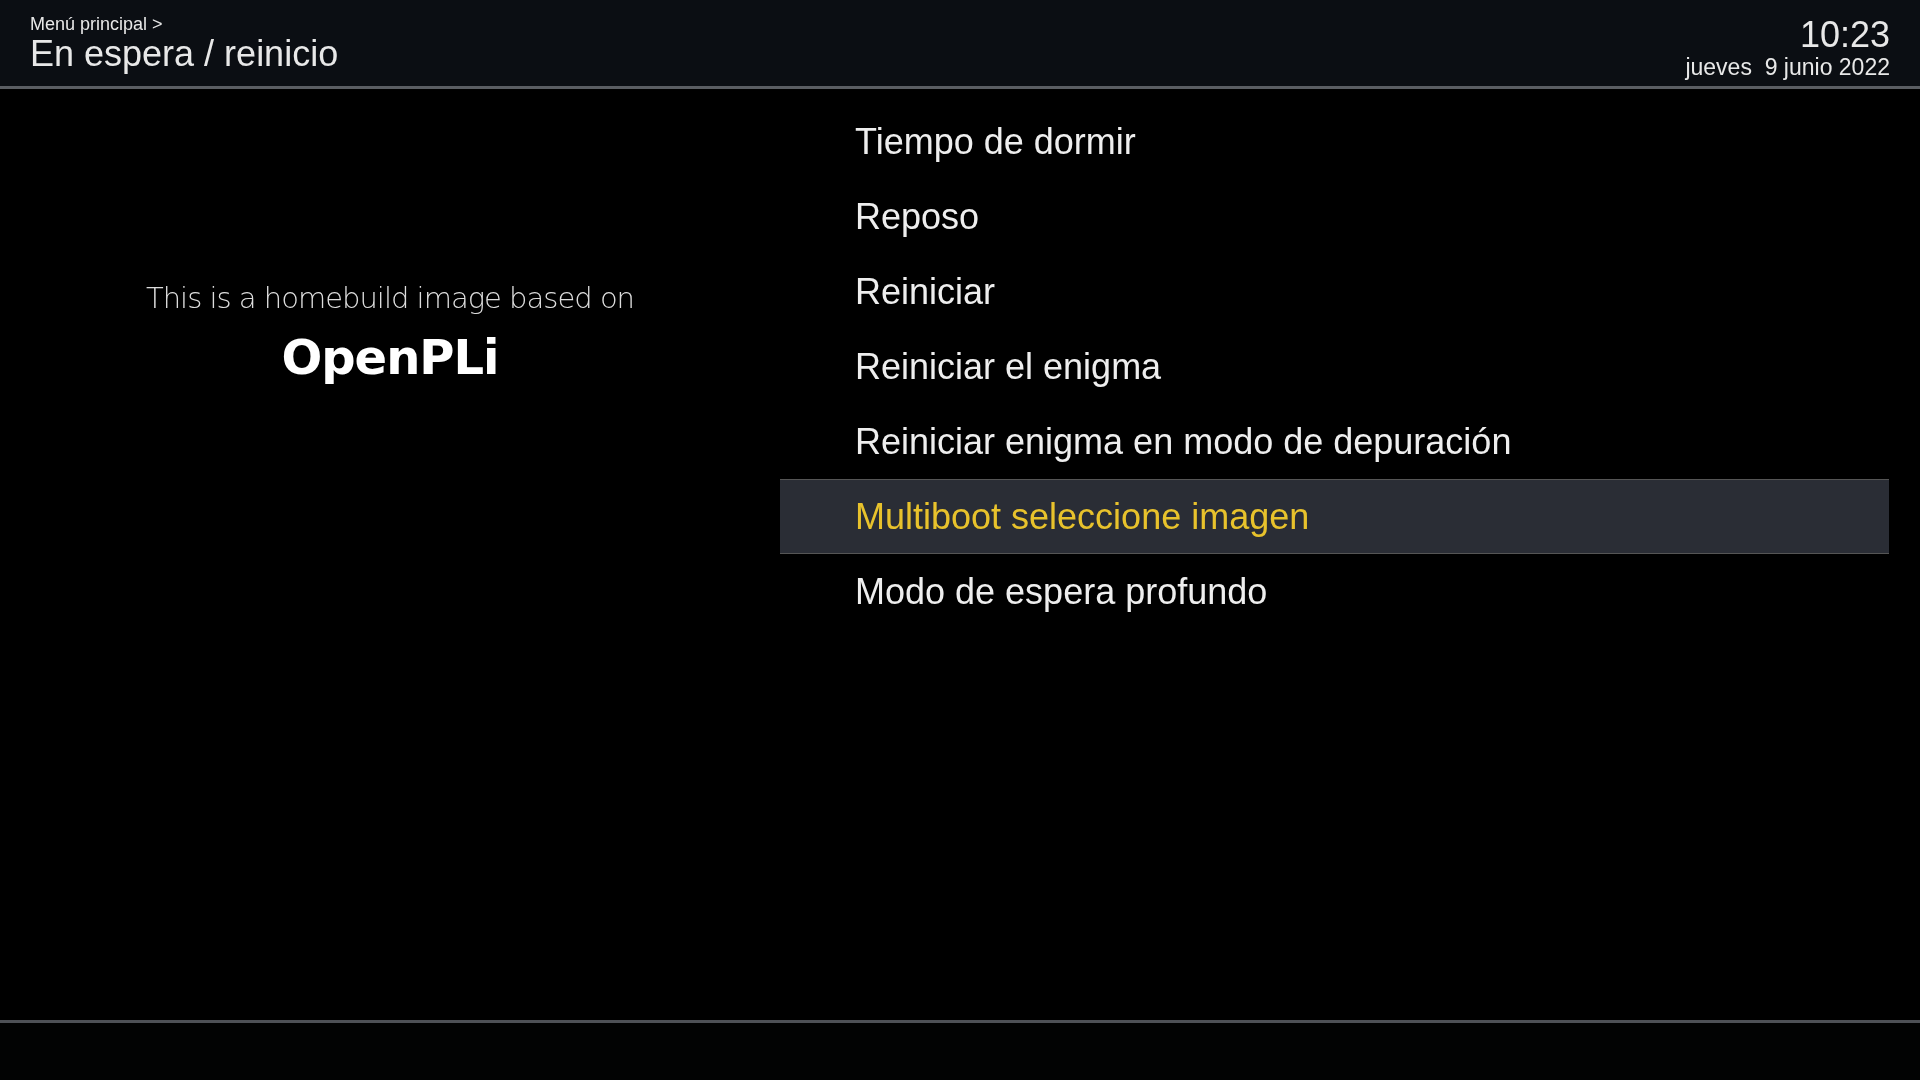 Image resolution: width=1920 pixels, height=1080 pixels. Describe the element at coordinates (1334, 591) in the screenshot. I see `menu-item: Modo de espera profundo` at that location.